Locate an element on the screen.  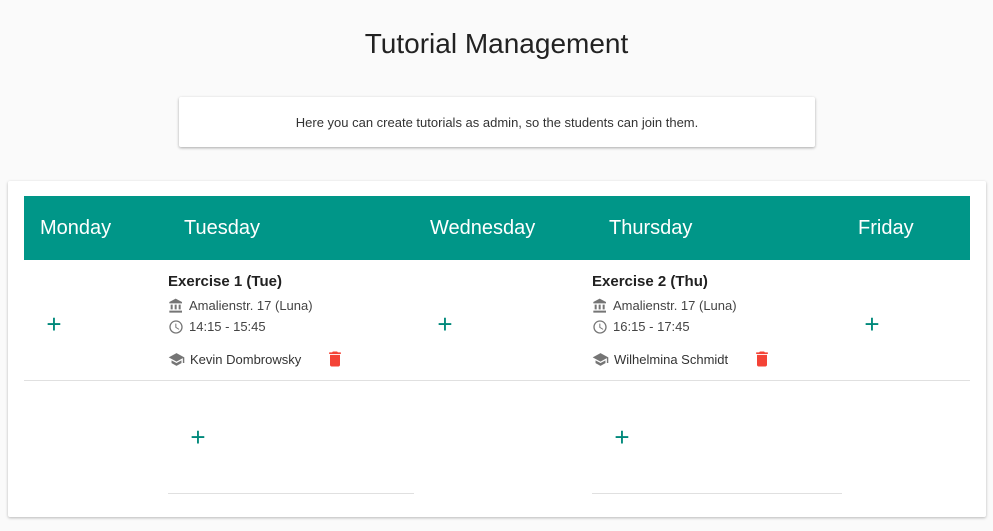
tutorial-footer: Wilhelmina Schmidt is located at coordinates (717, 359).